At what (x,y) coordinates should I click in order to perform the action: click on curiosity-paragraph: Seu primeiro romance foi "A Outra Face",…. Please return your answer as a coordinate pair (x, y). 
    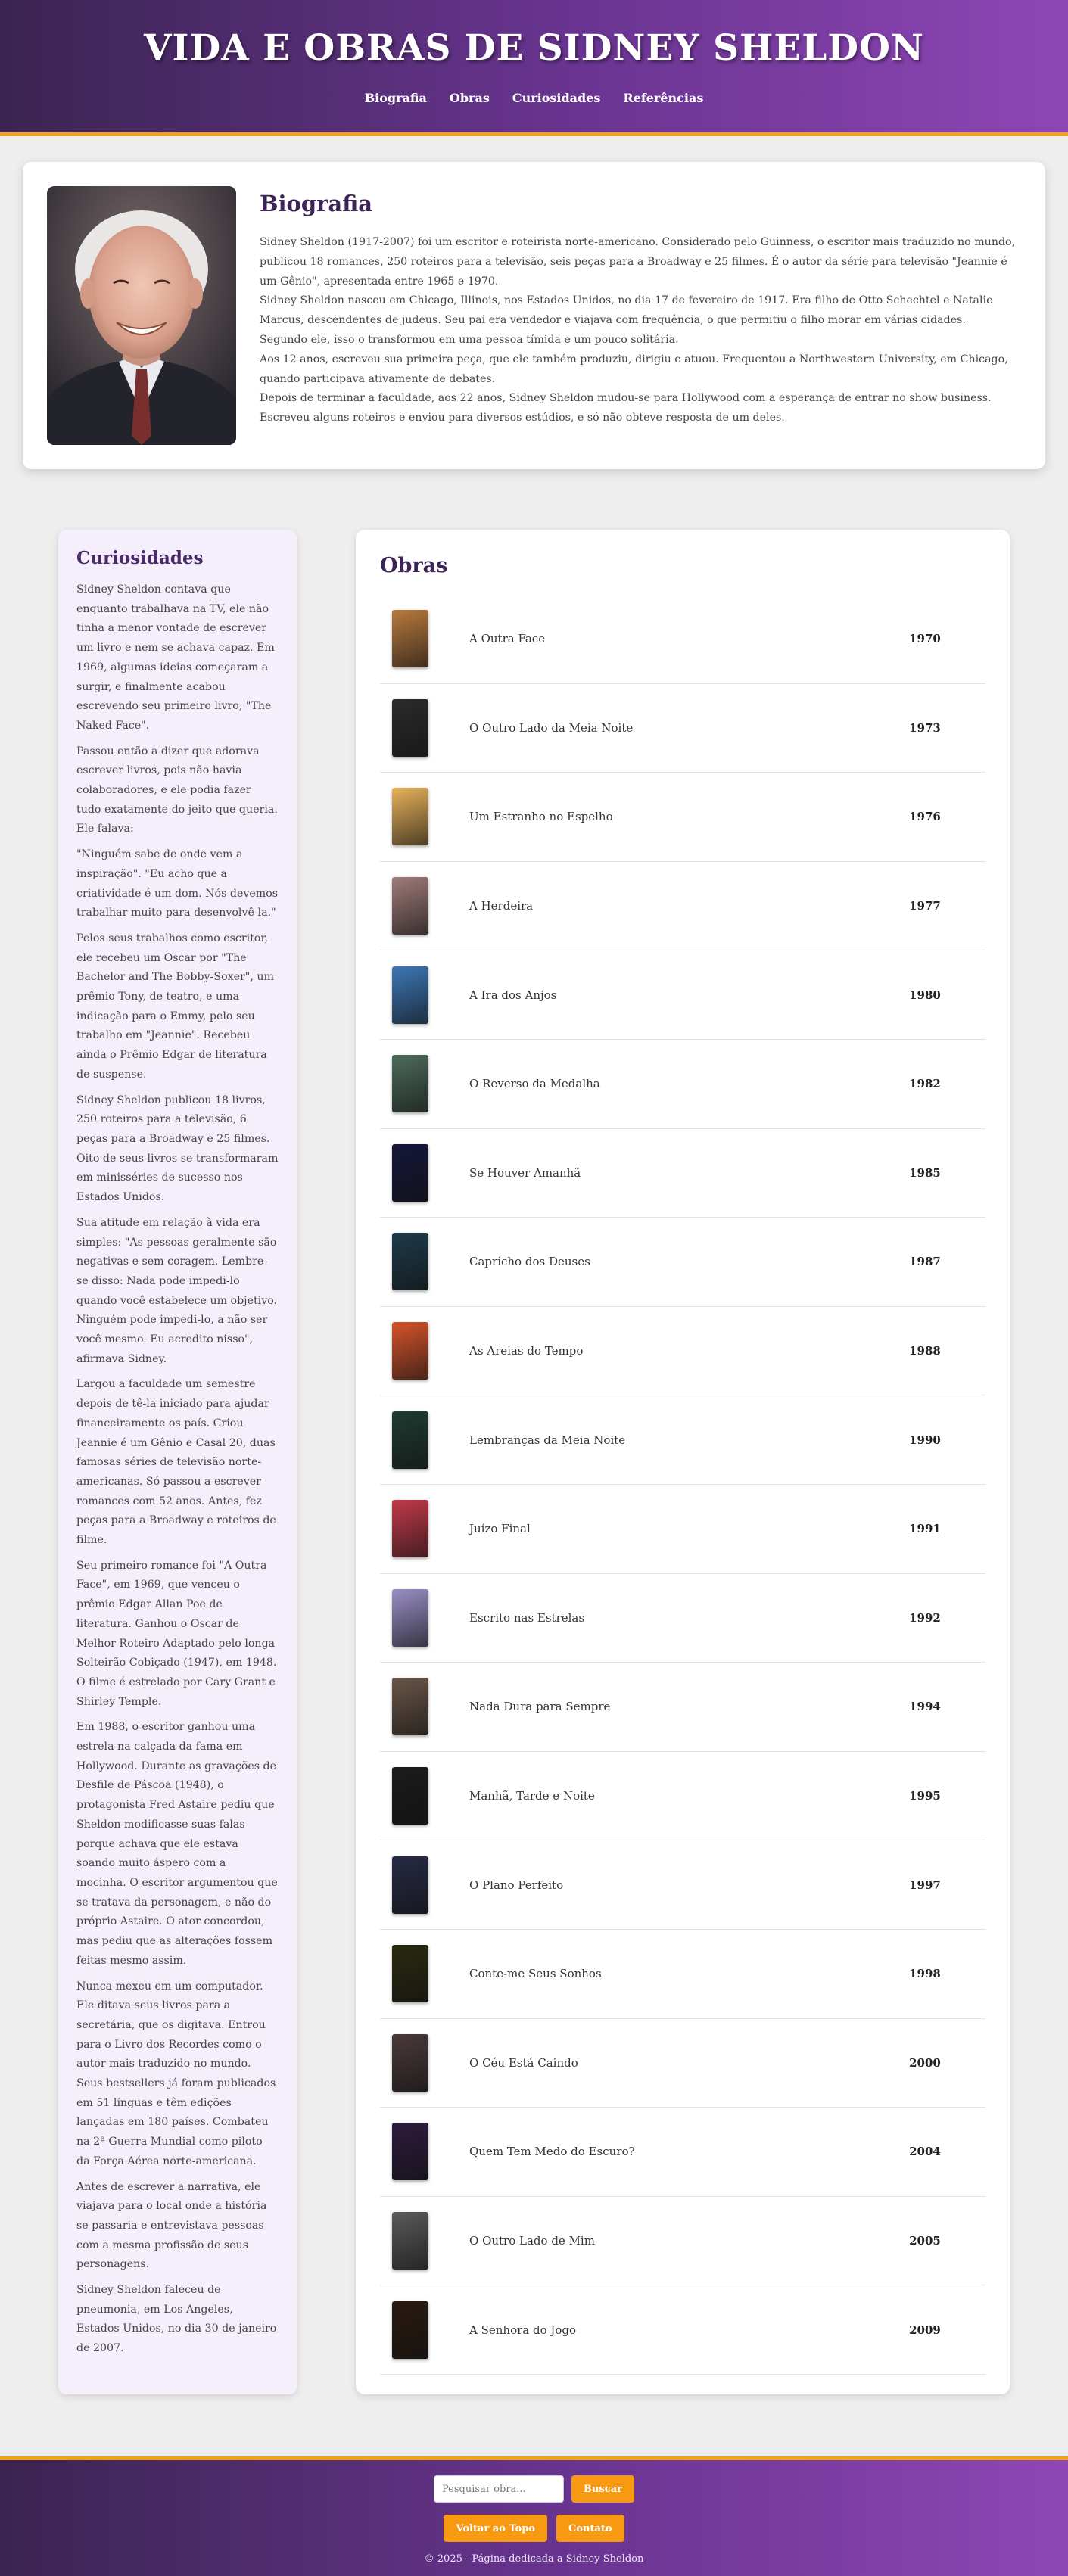
    Looking at the image, I should click on (176, 1634).